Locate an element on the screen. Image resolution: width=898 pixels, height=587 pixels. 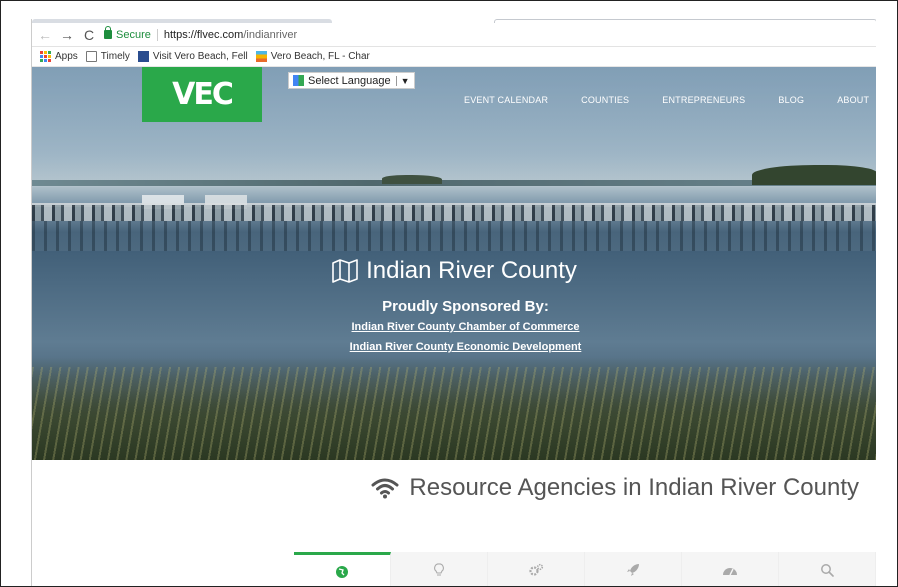
weather-icon is located at coordinates (261, 56).